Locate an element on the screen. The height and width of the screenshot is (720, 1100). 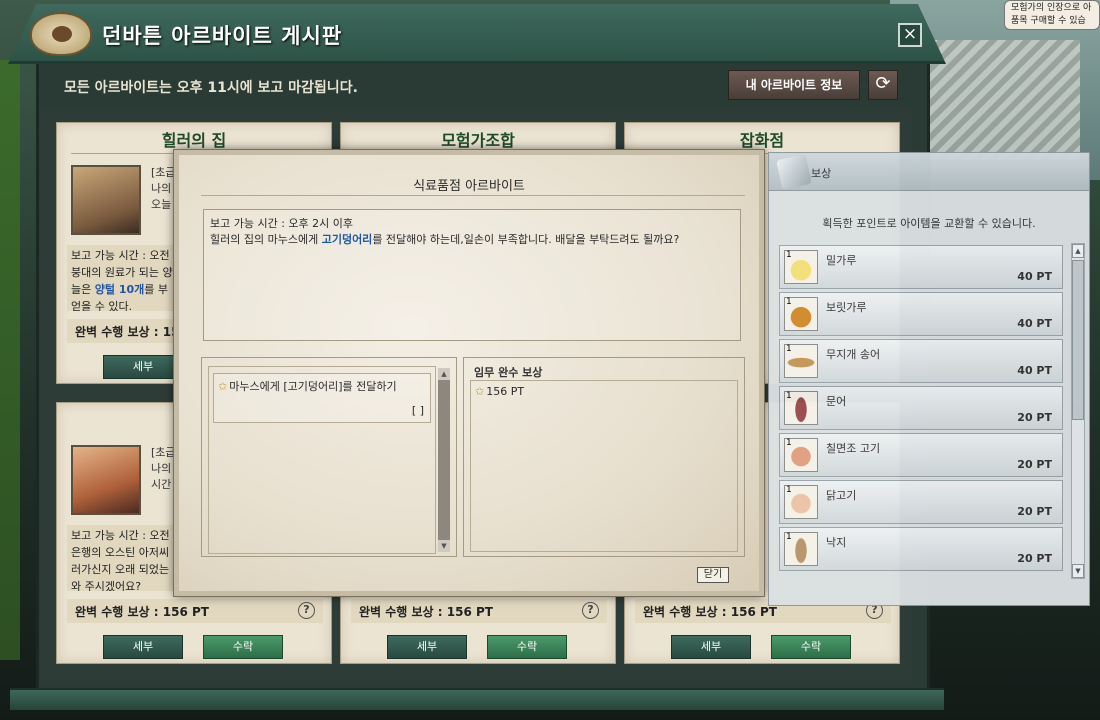
refresh-icon: ⟳ is located at coordinates (883, 85).